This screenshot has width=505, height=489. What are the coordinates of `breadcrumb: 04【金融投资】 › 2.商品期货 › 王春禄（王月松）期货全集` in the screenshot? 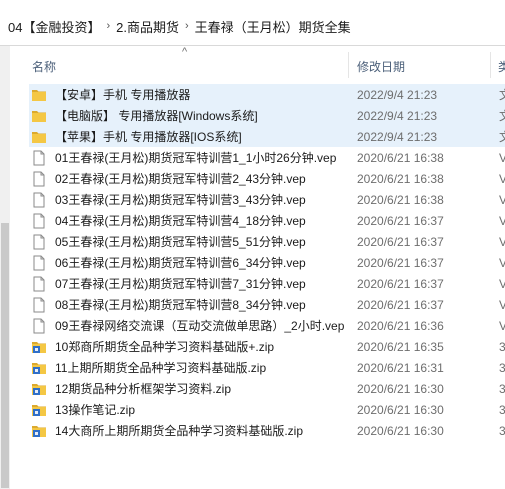 It's located at (179, 26).